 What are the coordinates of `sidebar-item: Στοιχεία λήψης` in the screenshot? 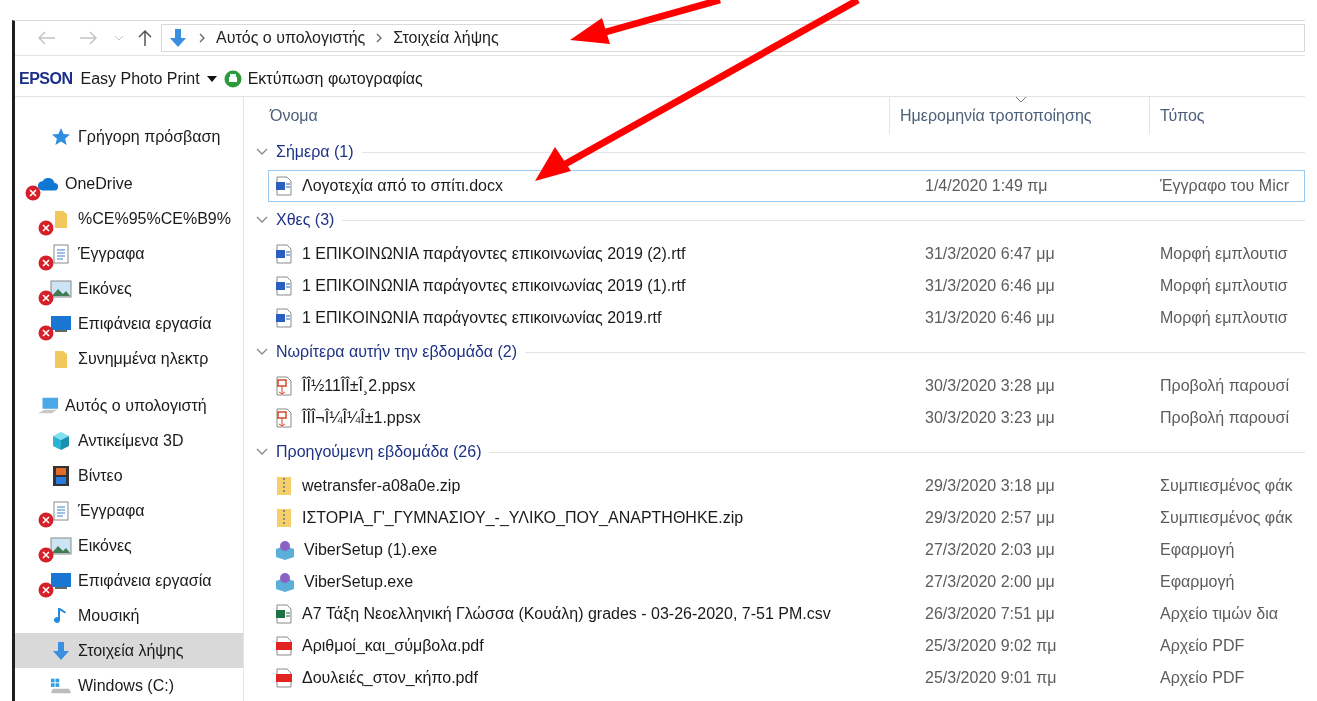 It's located at (129, 650).